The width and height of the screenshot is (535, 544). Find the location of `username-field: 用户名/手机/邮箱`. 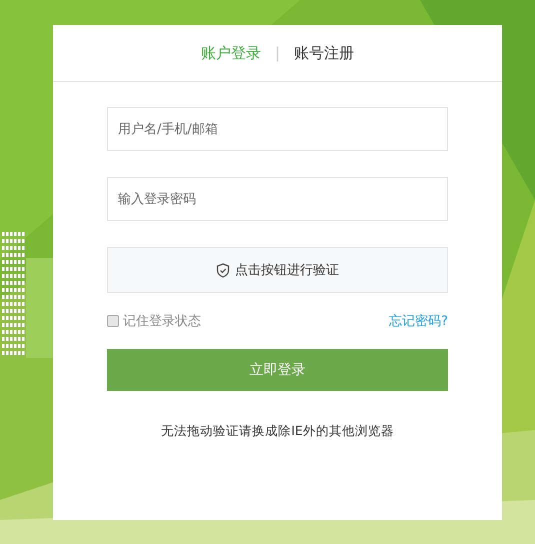

username-field: 用户名/手机/邮箱 is located at coordinates (277, 129).